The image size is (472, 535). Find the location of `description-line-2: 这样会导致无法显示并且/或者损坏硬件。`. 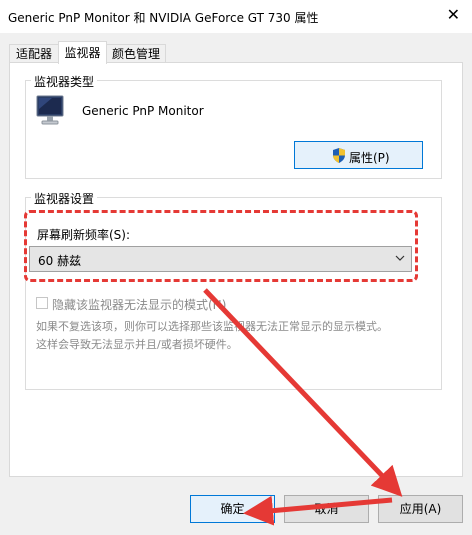

description-line-2: 这样会导致无法显示并且/或者损坏硬件。 is located at coordinates (137, 344).